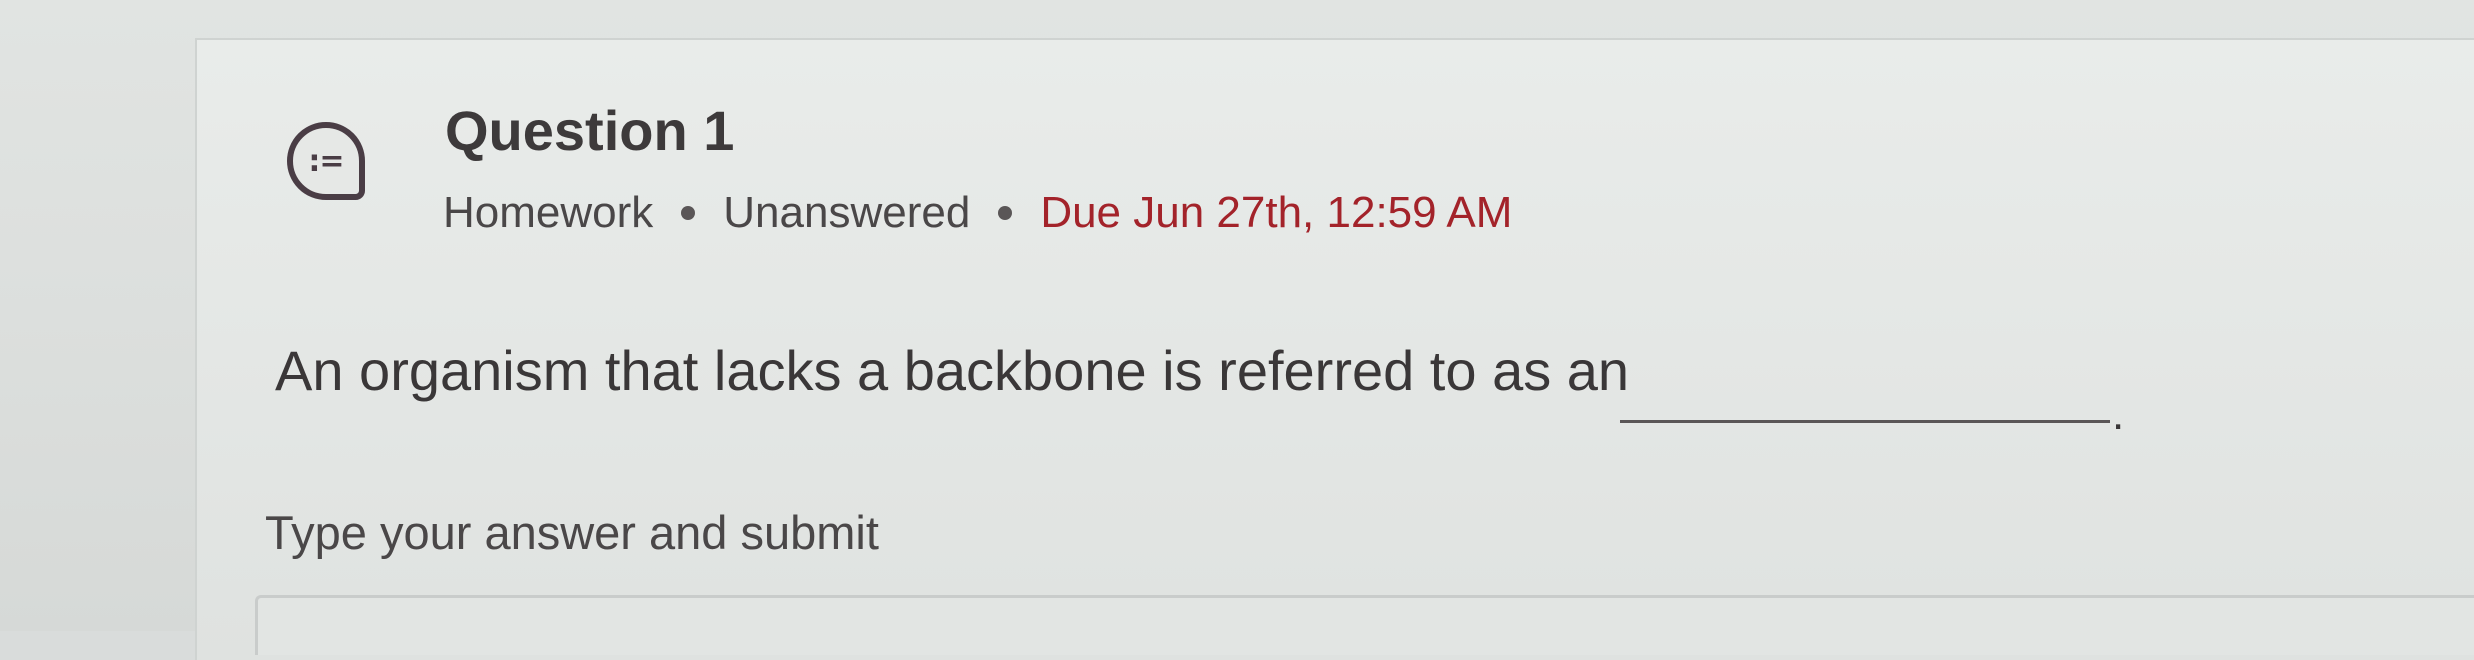 The image size is (2474, 660). I want to click on question-period: ., so click(2118, 414).